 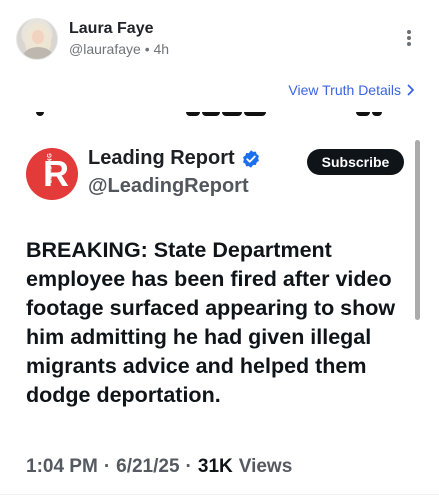 What do you see at coordinates (216, 118) in the screenshot?
I see `clipped-text-strip` at bounding box center [216, 118].